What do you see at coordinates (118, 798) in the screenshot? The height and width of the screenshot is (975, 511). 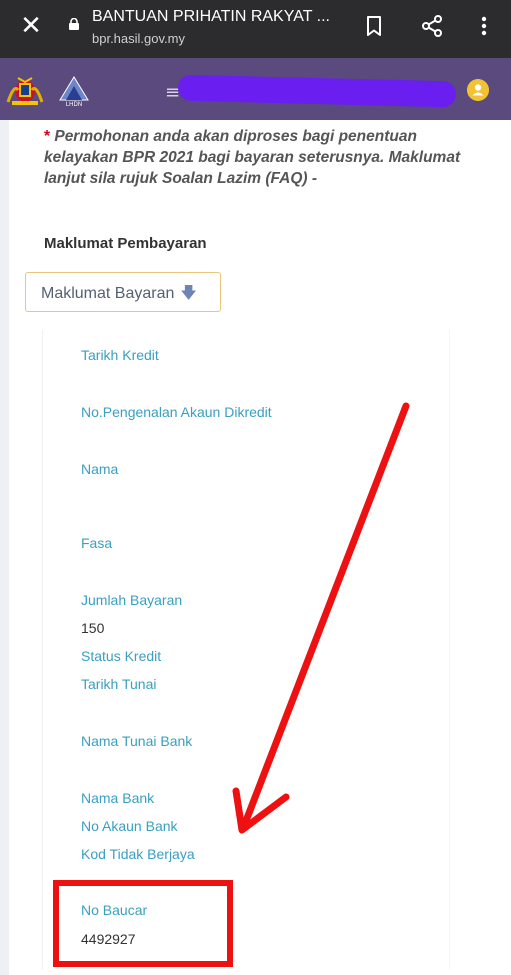 I see `nama-bank-label: Nama Bank` at bounding box center [118, 798].